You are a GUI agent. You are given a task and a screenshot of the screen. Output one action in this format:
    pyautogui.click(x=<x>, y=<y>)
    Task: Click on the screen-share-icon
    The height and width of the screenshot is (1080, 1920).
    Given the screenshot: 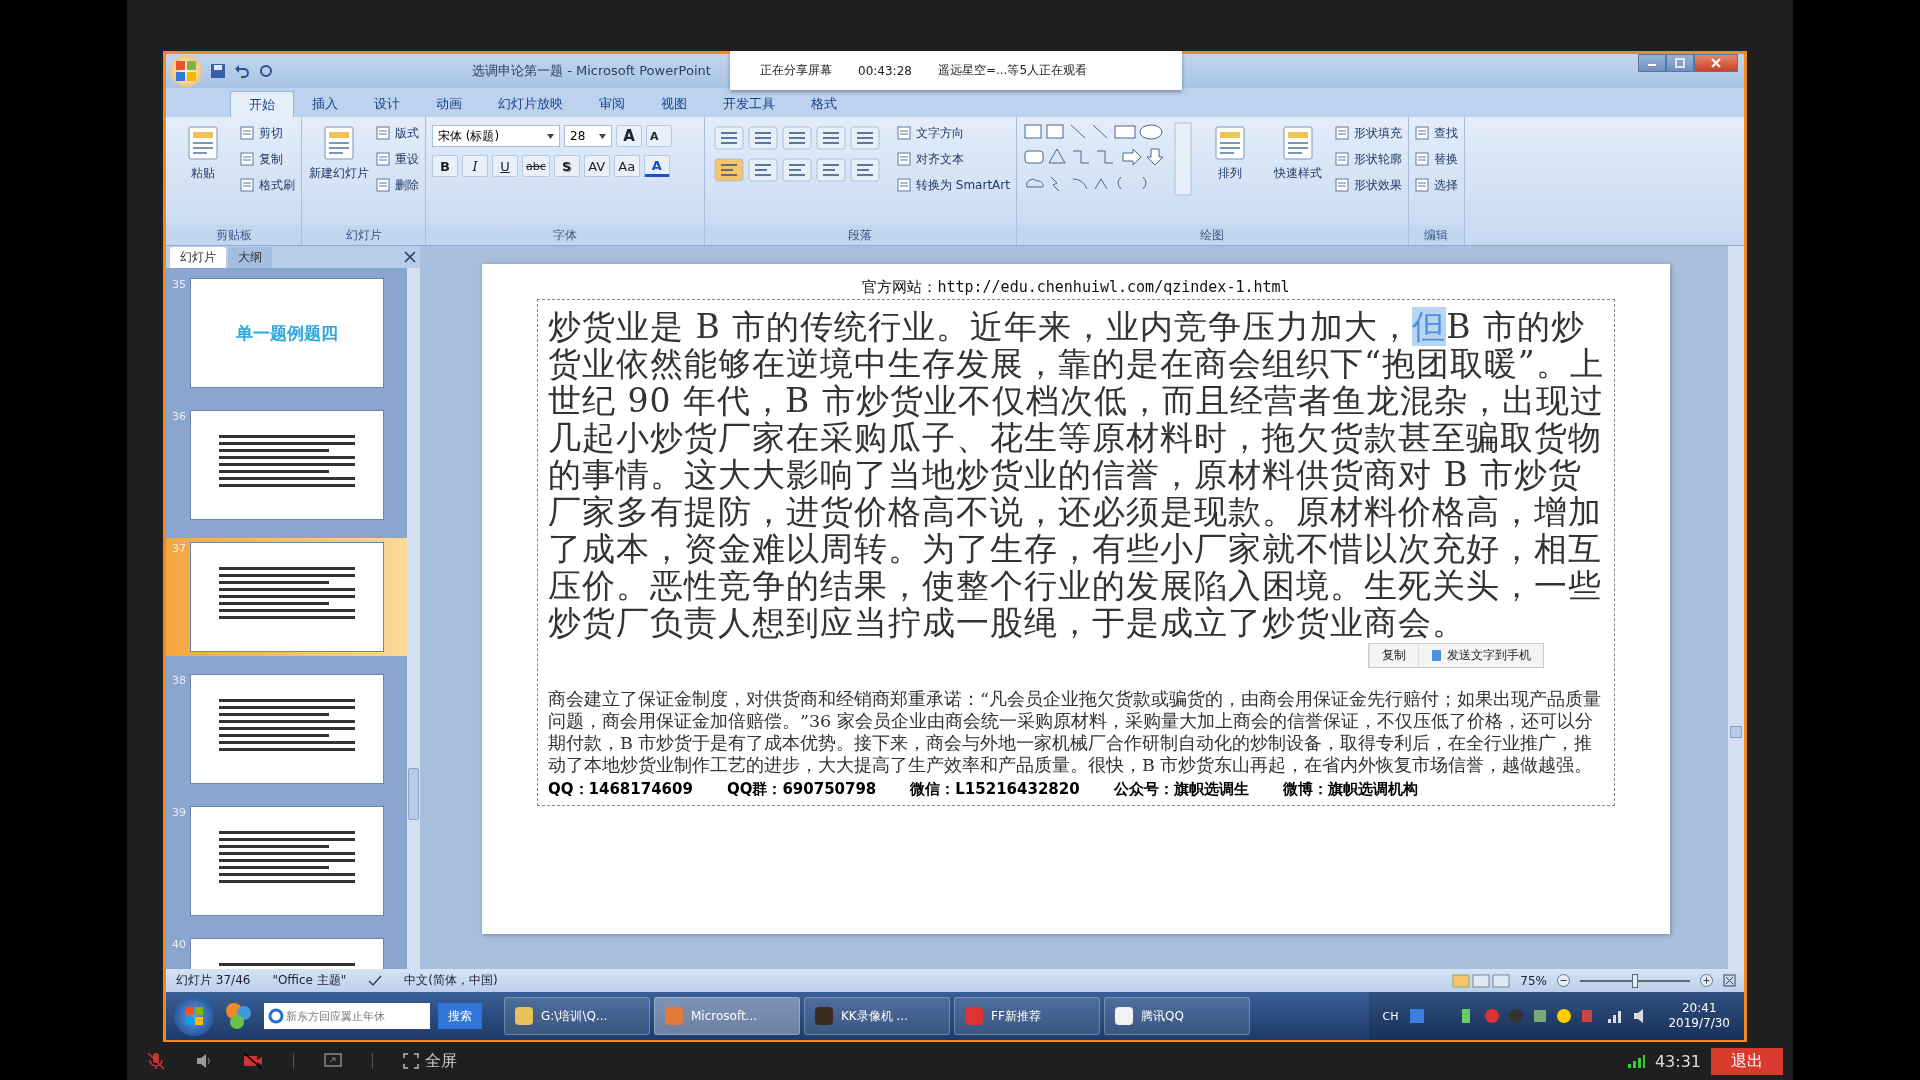 What is the action you would take?
    pyautogui.click(x=333, y=1061)
    